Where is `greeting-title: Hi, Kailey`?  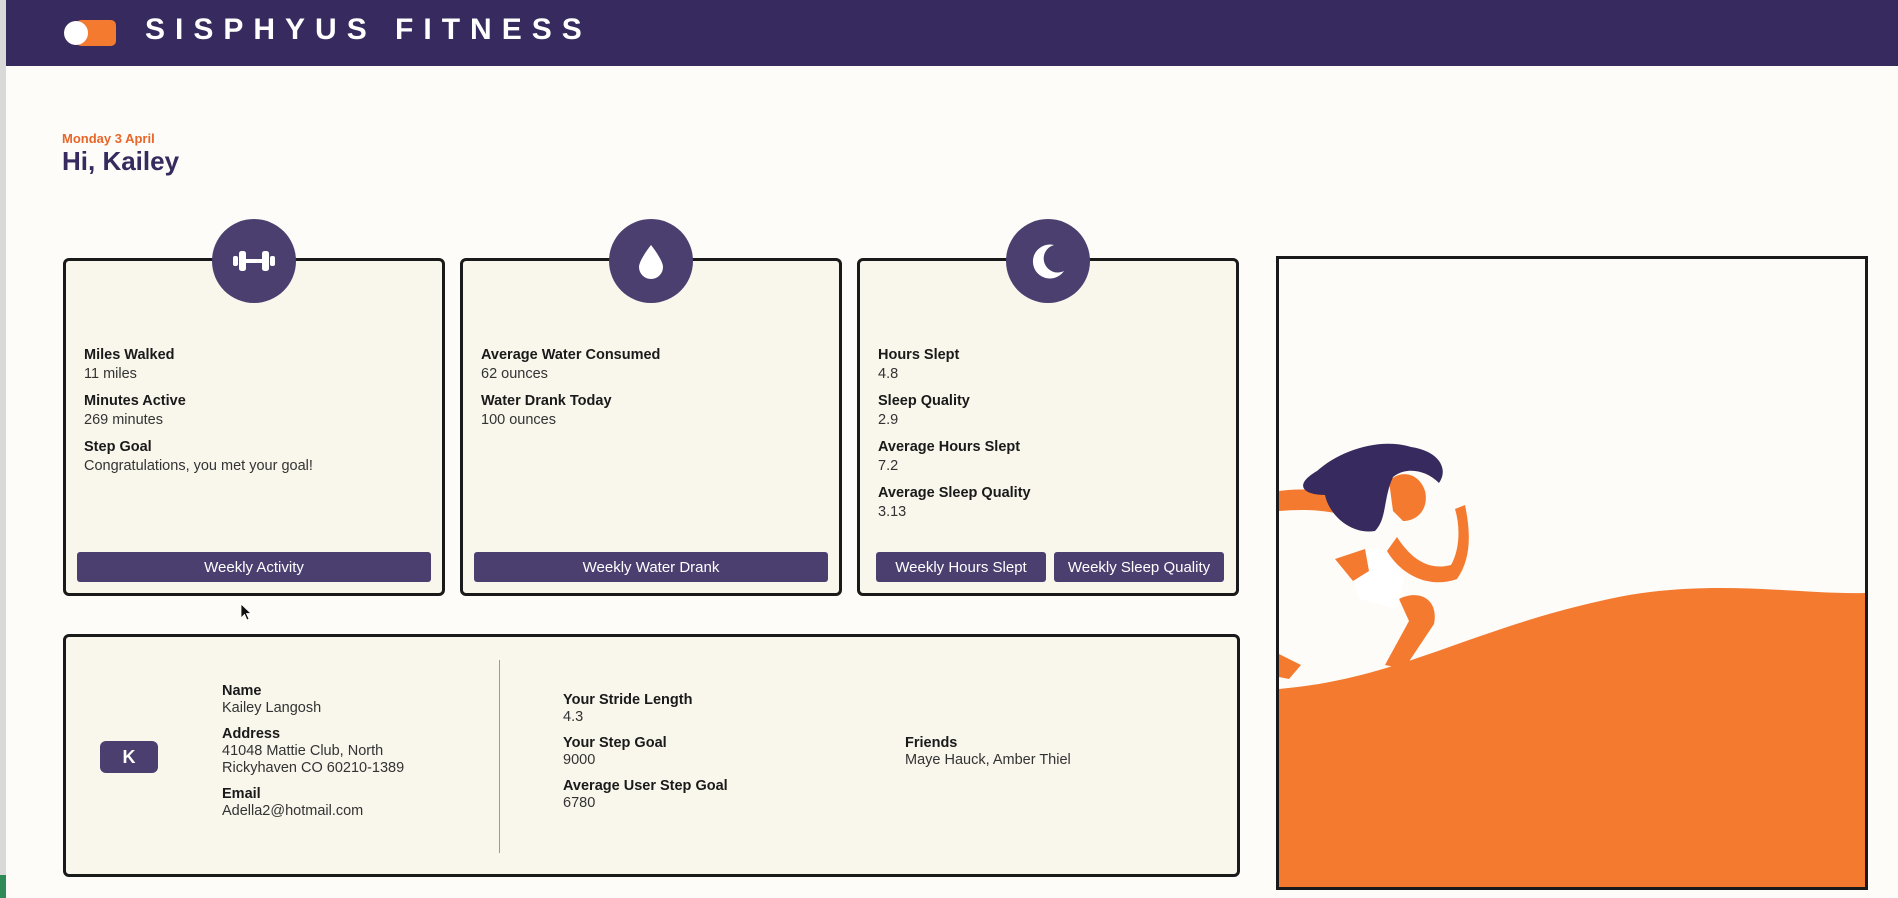
greeting-title: Hi, Kailey is located at coordinates (121, 161).